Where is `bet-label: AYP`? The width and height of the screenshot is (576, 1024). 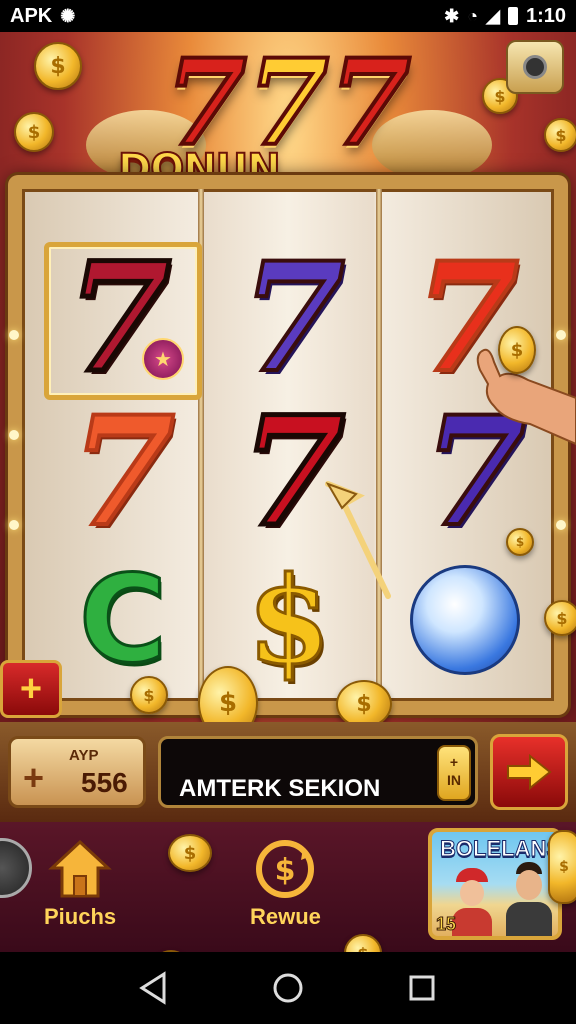
bet-label: AYP is located at coordinates (84, 755).